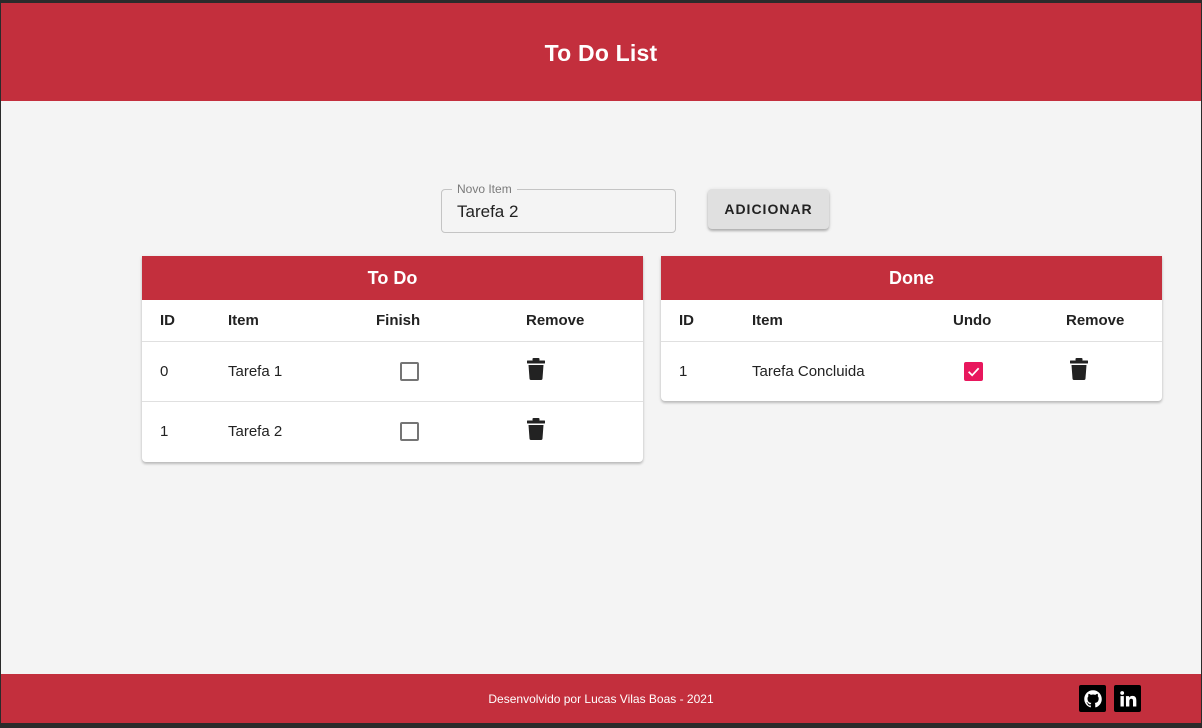 This screenshot has width=1202, height=728. What do you see at coordinates (1127, 698) in the screenshot?
I see `linkedin-icon` at bounding box center [1127, 698].